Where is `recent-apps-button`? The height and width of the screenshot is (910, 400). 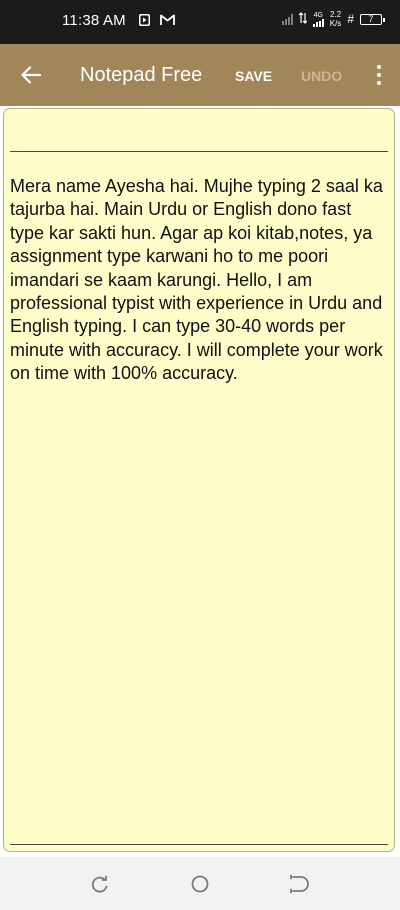
recent-apps-button is located at coordinates (100, 884).